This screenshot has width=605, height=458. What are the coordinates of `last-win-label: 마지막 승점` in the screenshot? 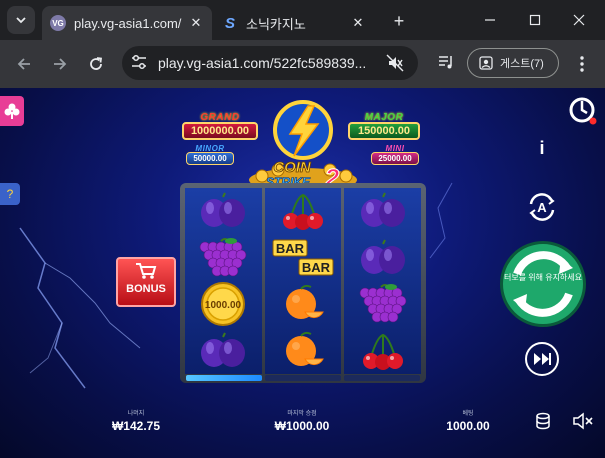 It's located at (302, 414).